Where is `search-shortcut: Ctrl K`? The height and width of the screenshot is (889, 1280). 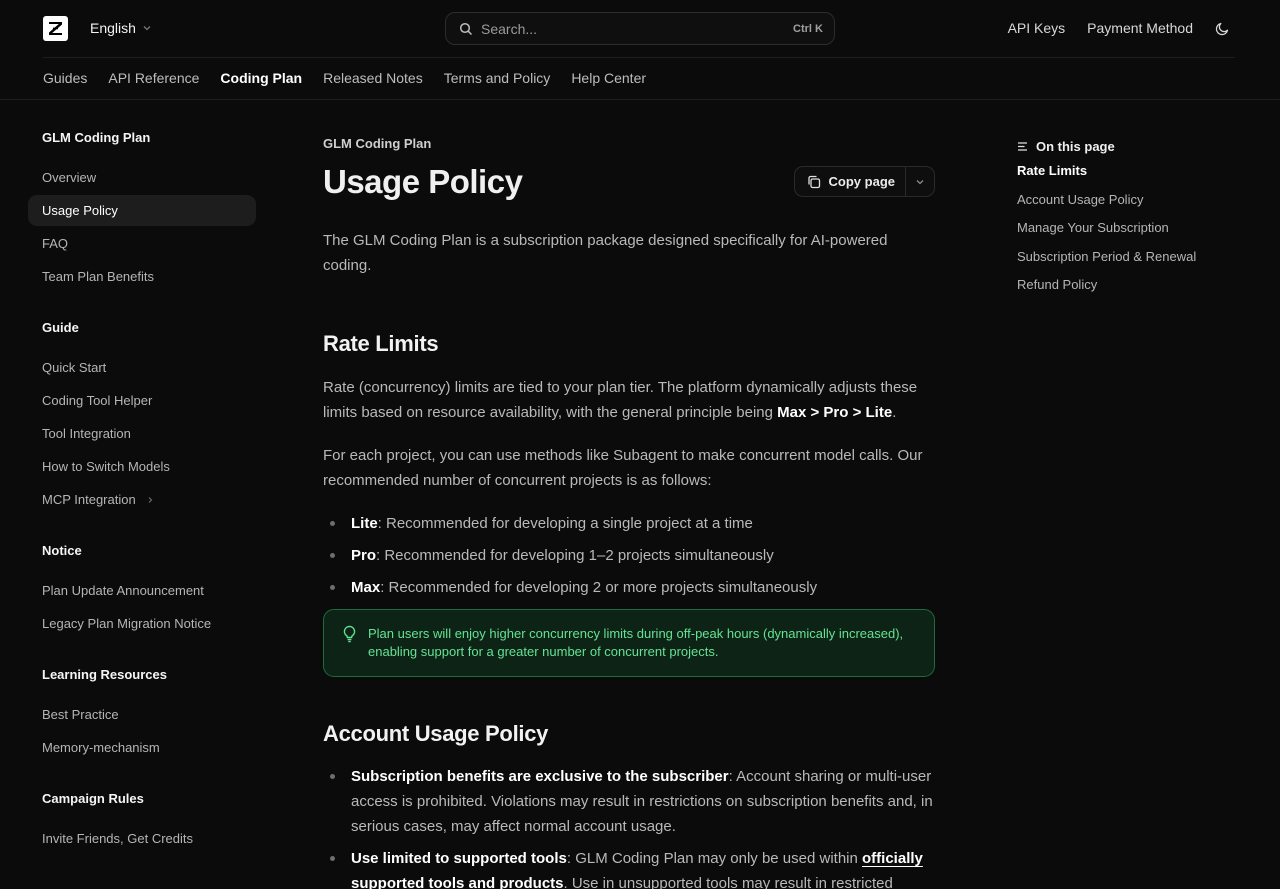
search-shortcut: Ctrl K is located at coordinates (808, 28).